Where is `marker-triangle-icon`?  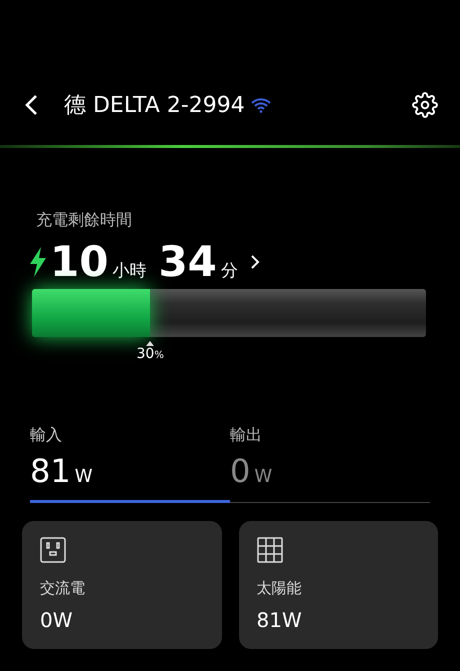 marker-triangle-icon is located at coordinates (150, 343).